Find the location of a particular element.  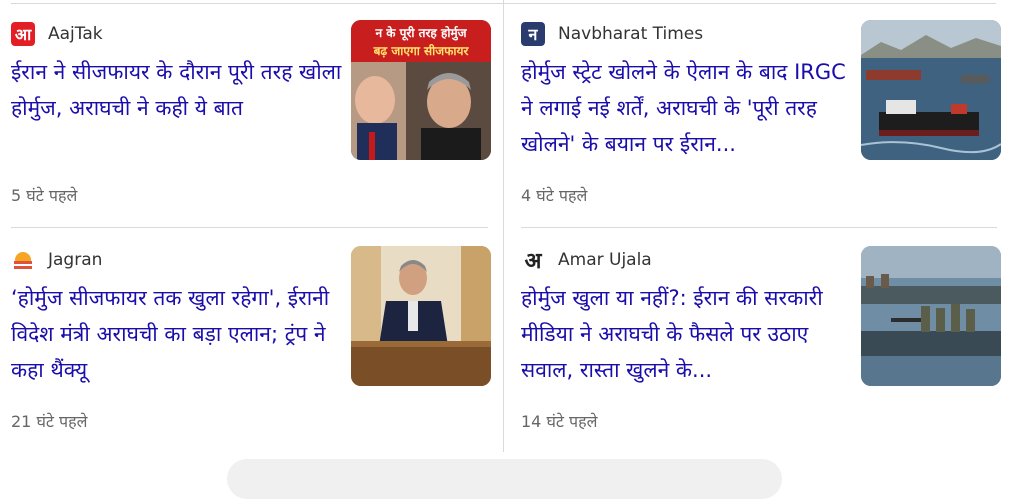

svg-text: बढ़ जाएगा सीजफायर is located at coordinates (421, 51).